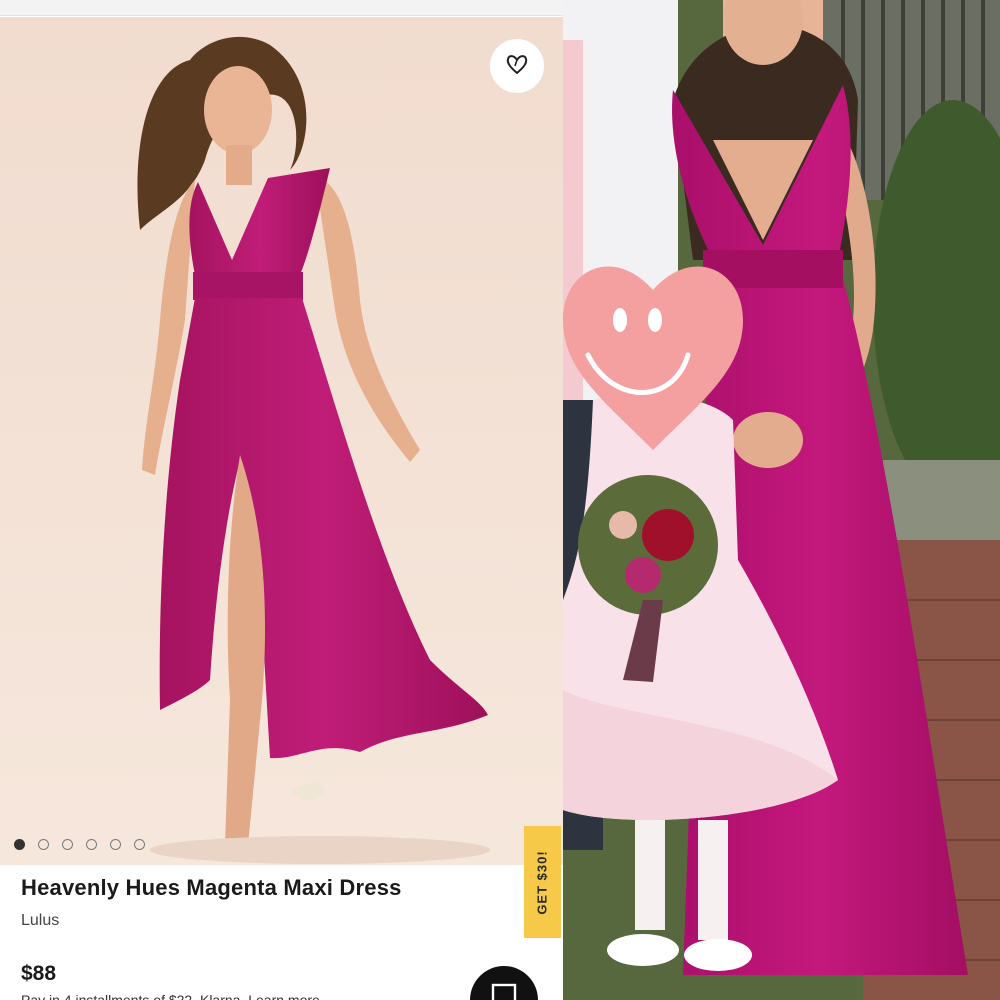 The height and width of the screenshot is (1000, 1000). Describe the element at coordinates (40, 921) in the screenshot. I see `product-brand: Lulus` at that location.